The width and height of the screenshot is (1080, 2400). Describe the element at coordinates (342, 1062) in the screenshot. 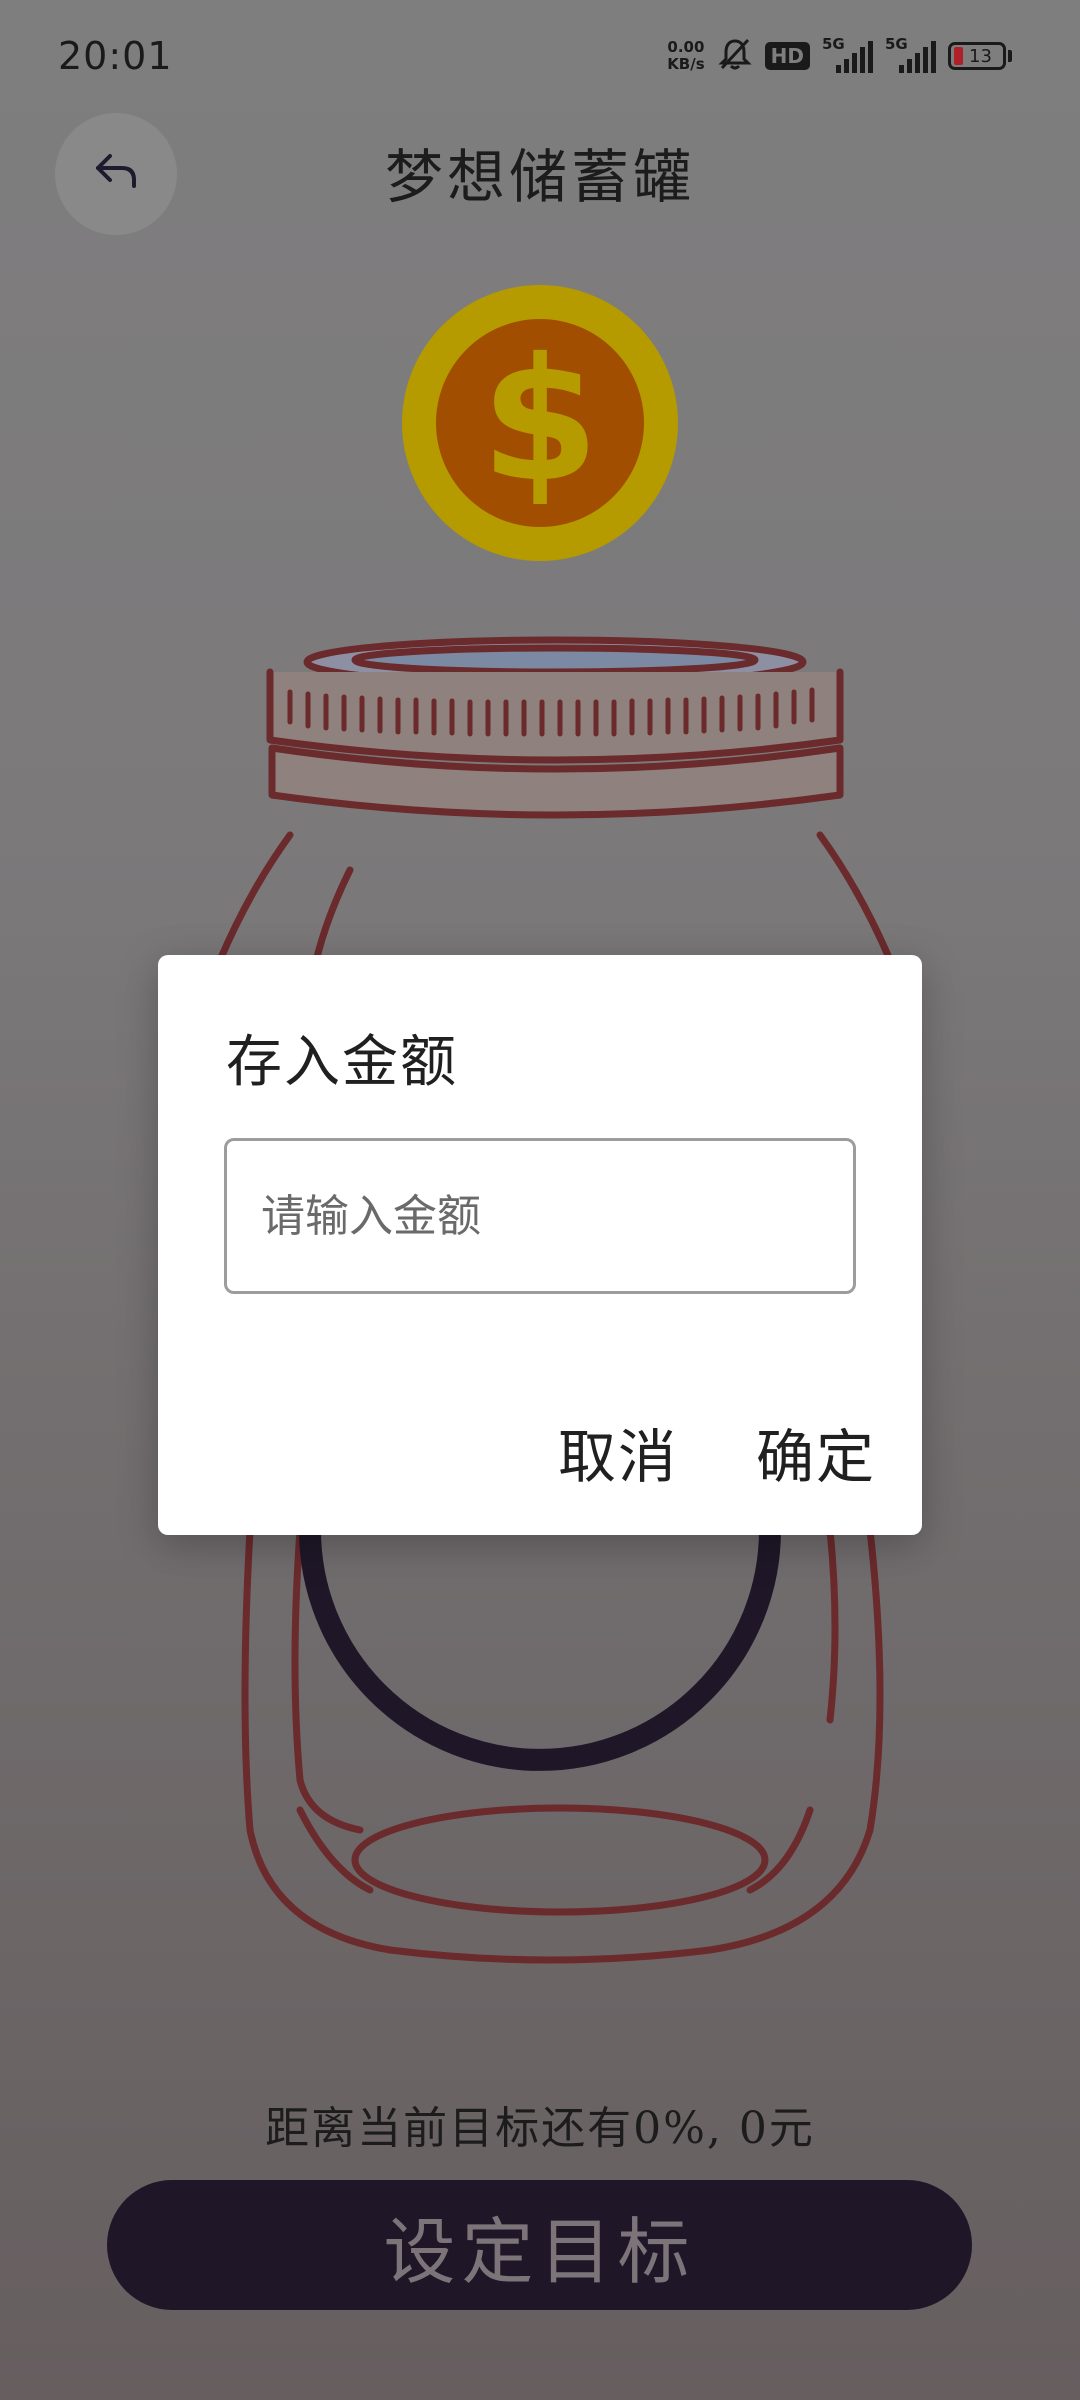

I see `dialog-title: 存入金额` at that location.